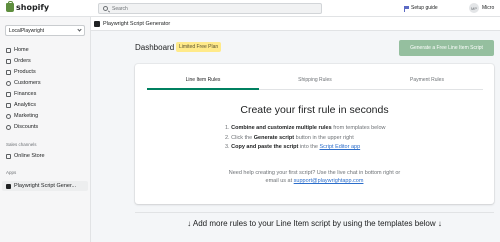 This screenshot has width=500, height=242. I want to click on search-placeholder: Search, so click(120, 8).